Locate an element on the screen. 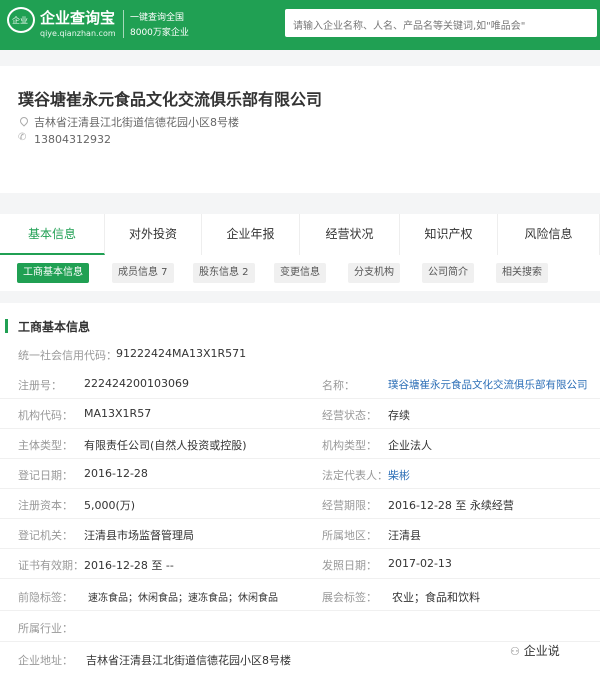 This screenshot has height=676, width=600. logo-badge: 企业 is located at coordinates (20, 20).